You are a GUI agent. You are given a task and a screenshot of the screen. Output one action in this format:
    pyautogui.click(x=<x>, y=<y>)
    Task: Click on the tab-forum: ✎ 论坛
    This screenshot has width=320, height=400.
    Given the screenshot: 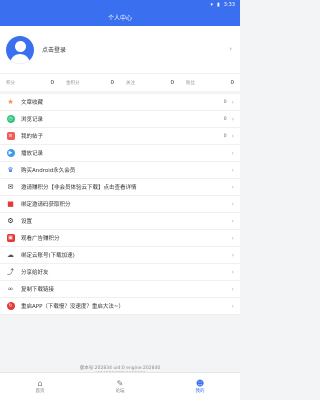 What is the action you would take?
    pyautogui.click(x=120, y=386)
    